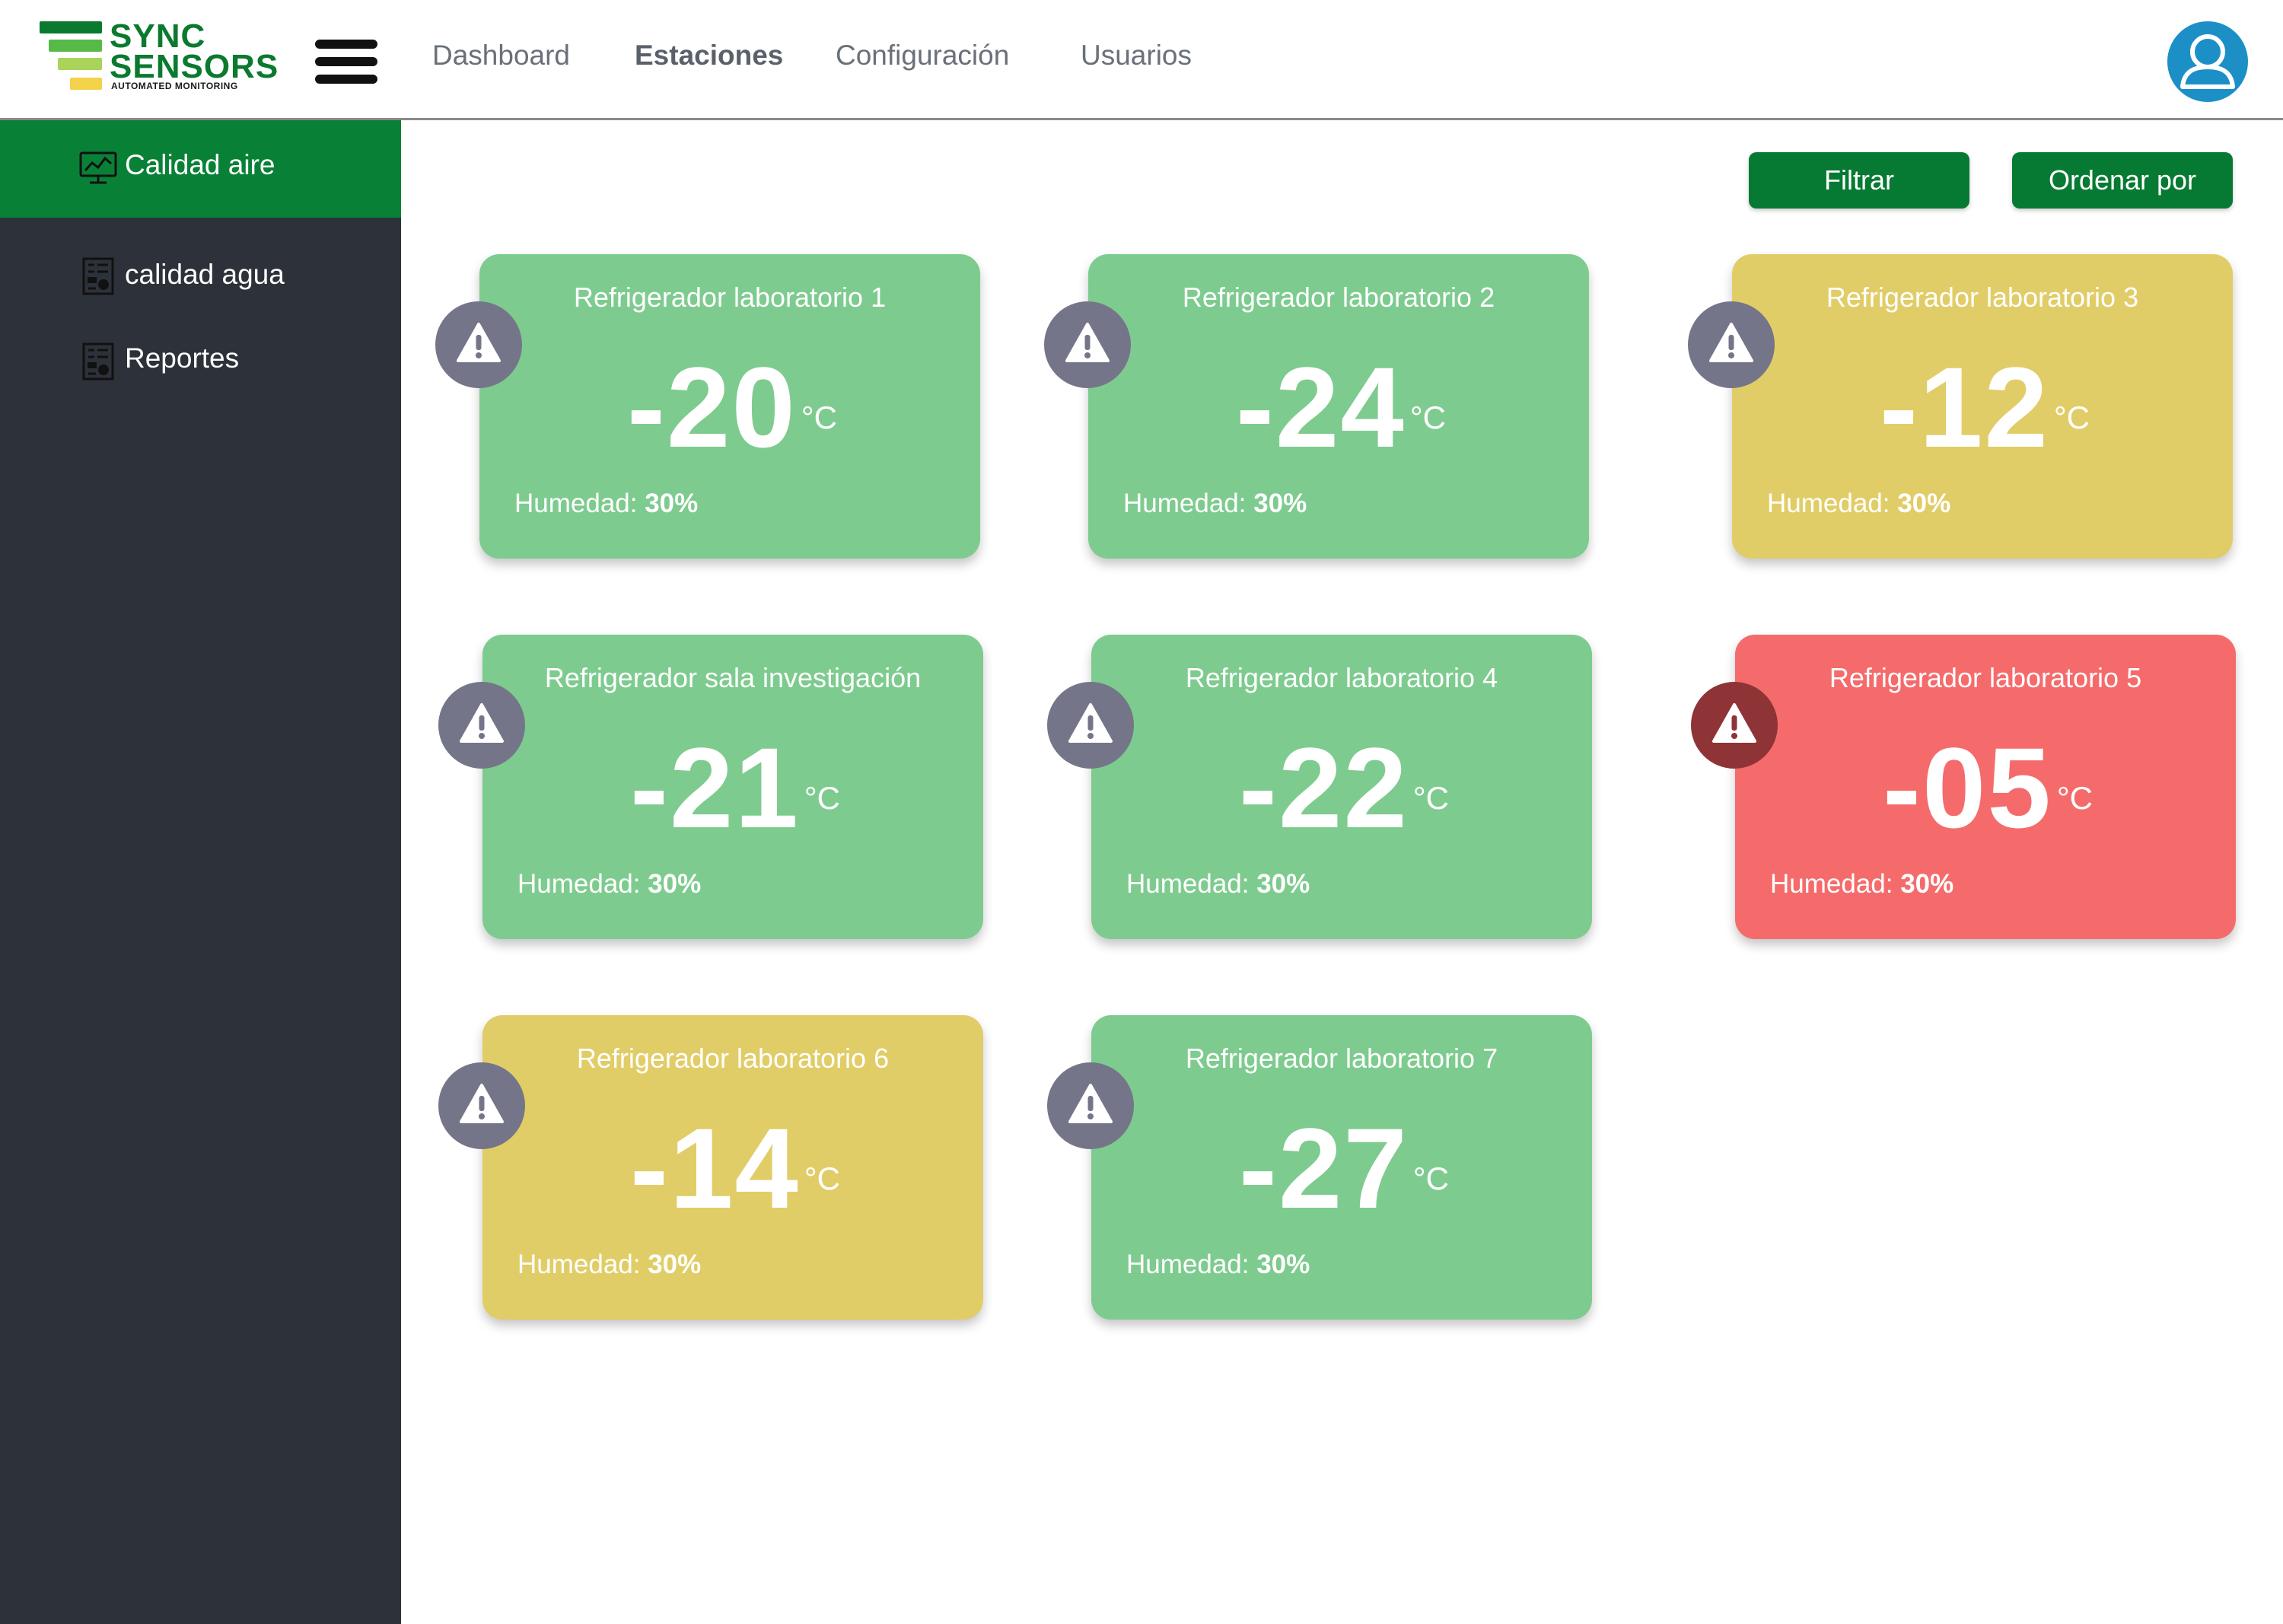 The image size is (2283, 1624). I want to click on sidebar-item-reportes: Reportes, so click(200, 357).